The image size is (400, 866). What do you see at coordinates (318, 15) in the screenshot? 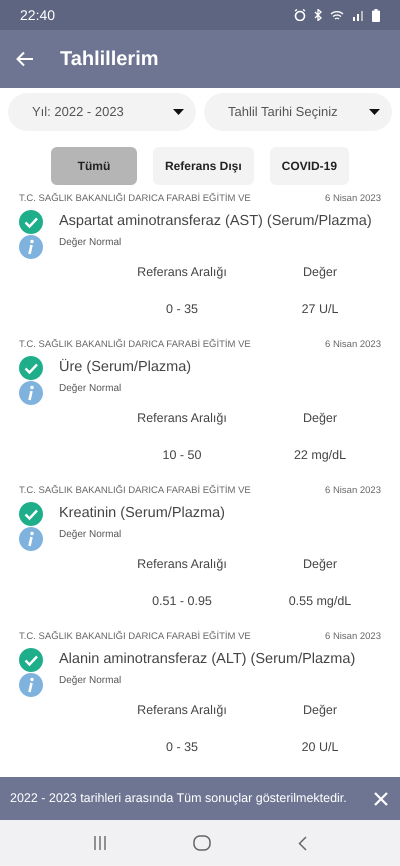
I see `bluetooth-icon` at bounding box center [318, 15].